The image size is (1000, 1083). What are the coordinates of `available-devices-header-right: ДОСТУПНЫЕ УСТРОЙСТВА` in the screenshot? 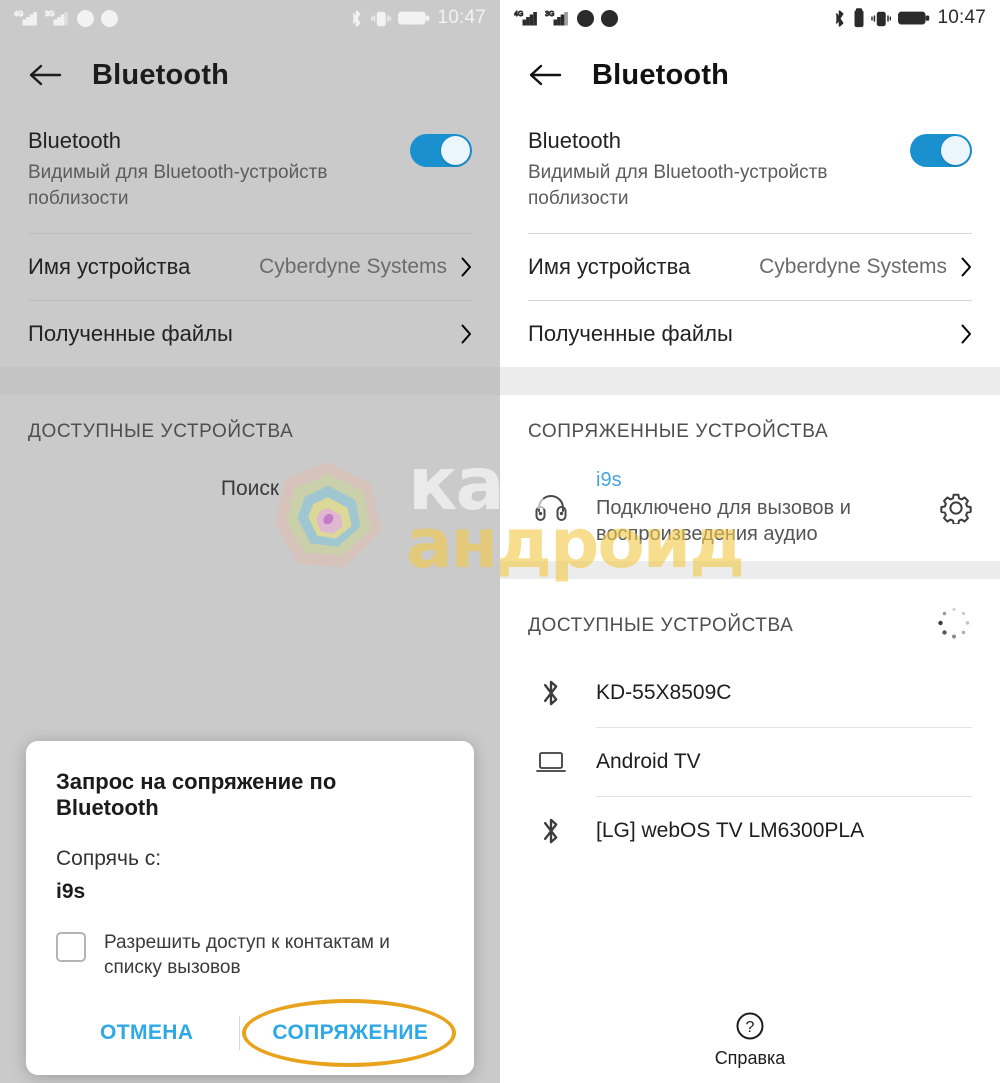 It's located at (750, 619).